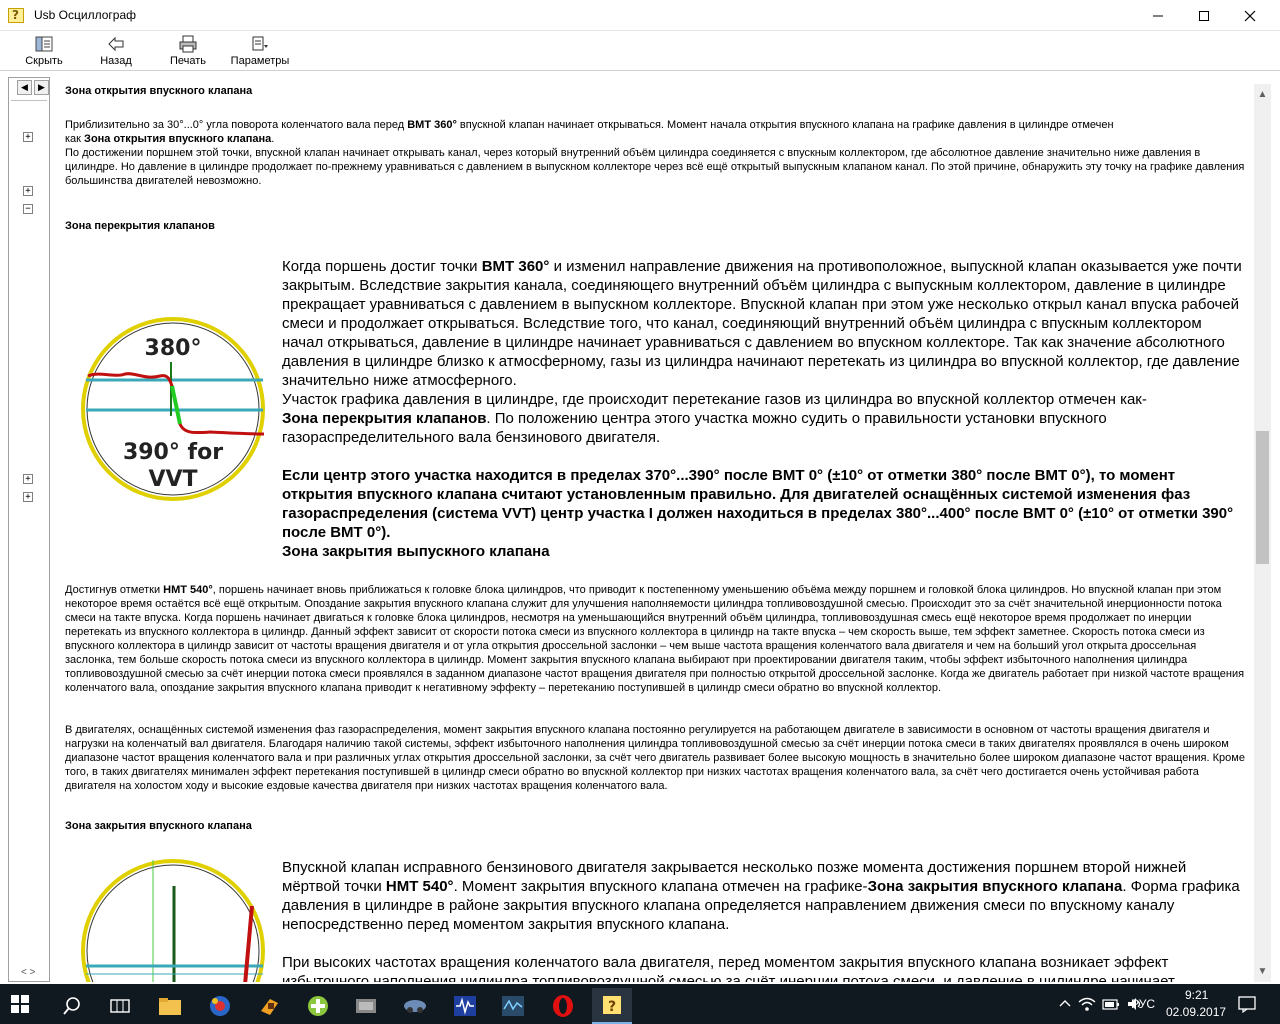  Describe the element at coordinates (1065, 1004) in the screenshot. I see `tray-chevron-up-icon` at that location.